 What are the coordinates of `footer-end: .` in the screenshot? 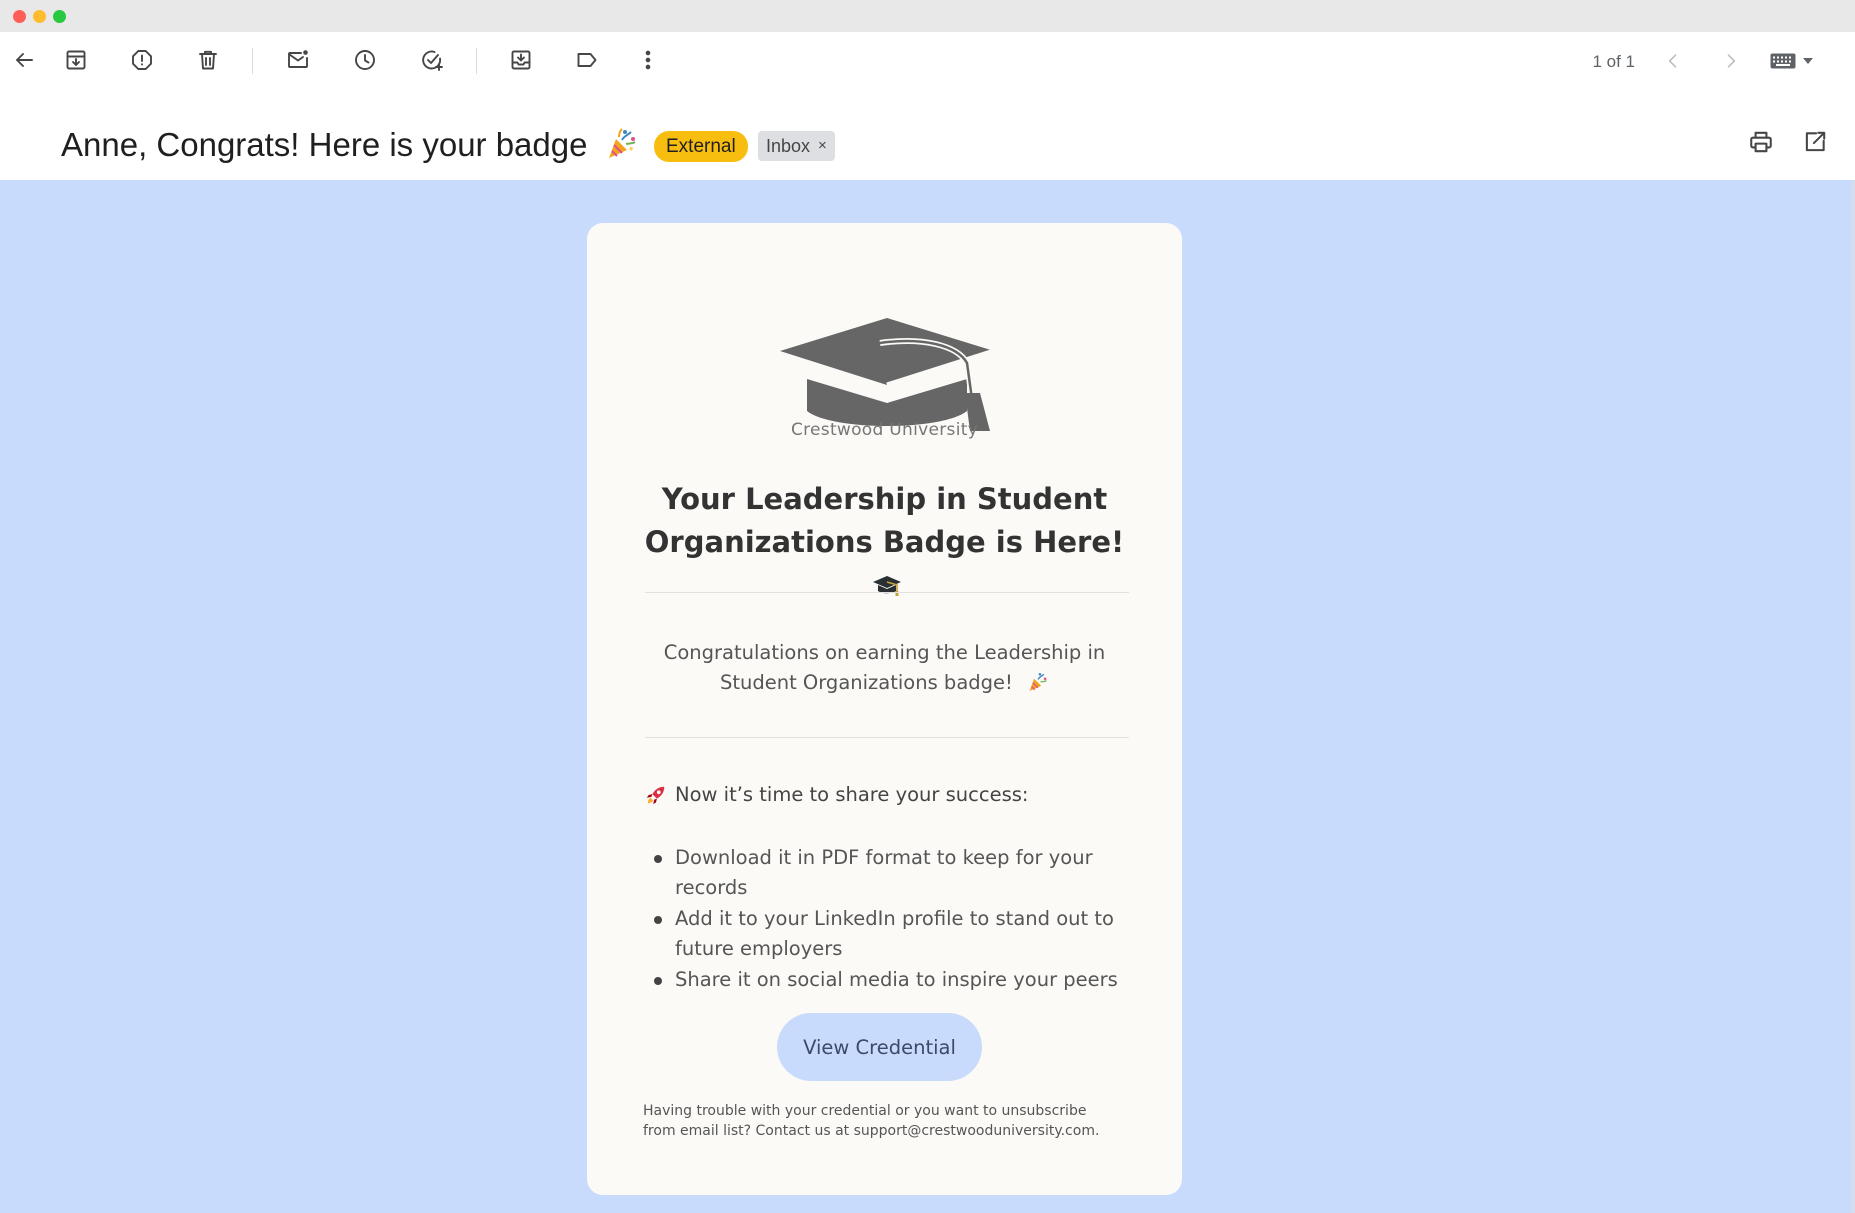 It's located at (1097, 1131).